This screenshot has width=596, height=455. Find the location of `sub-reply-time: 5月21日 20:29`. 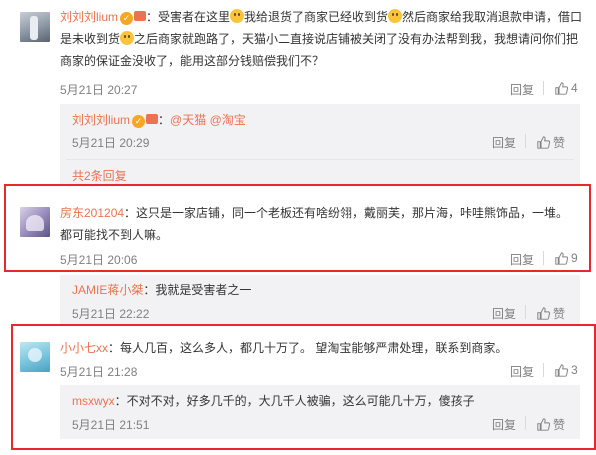

sub-reply-time: 5月21日 20:29 is located at coordinates (111, 143).